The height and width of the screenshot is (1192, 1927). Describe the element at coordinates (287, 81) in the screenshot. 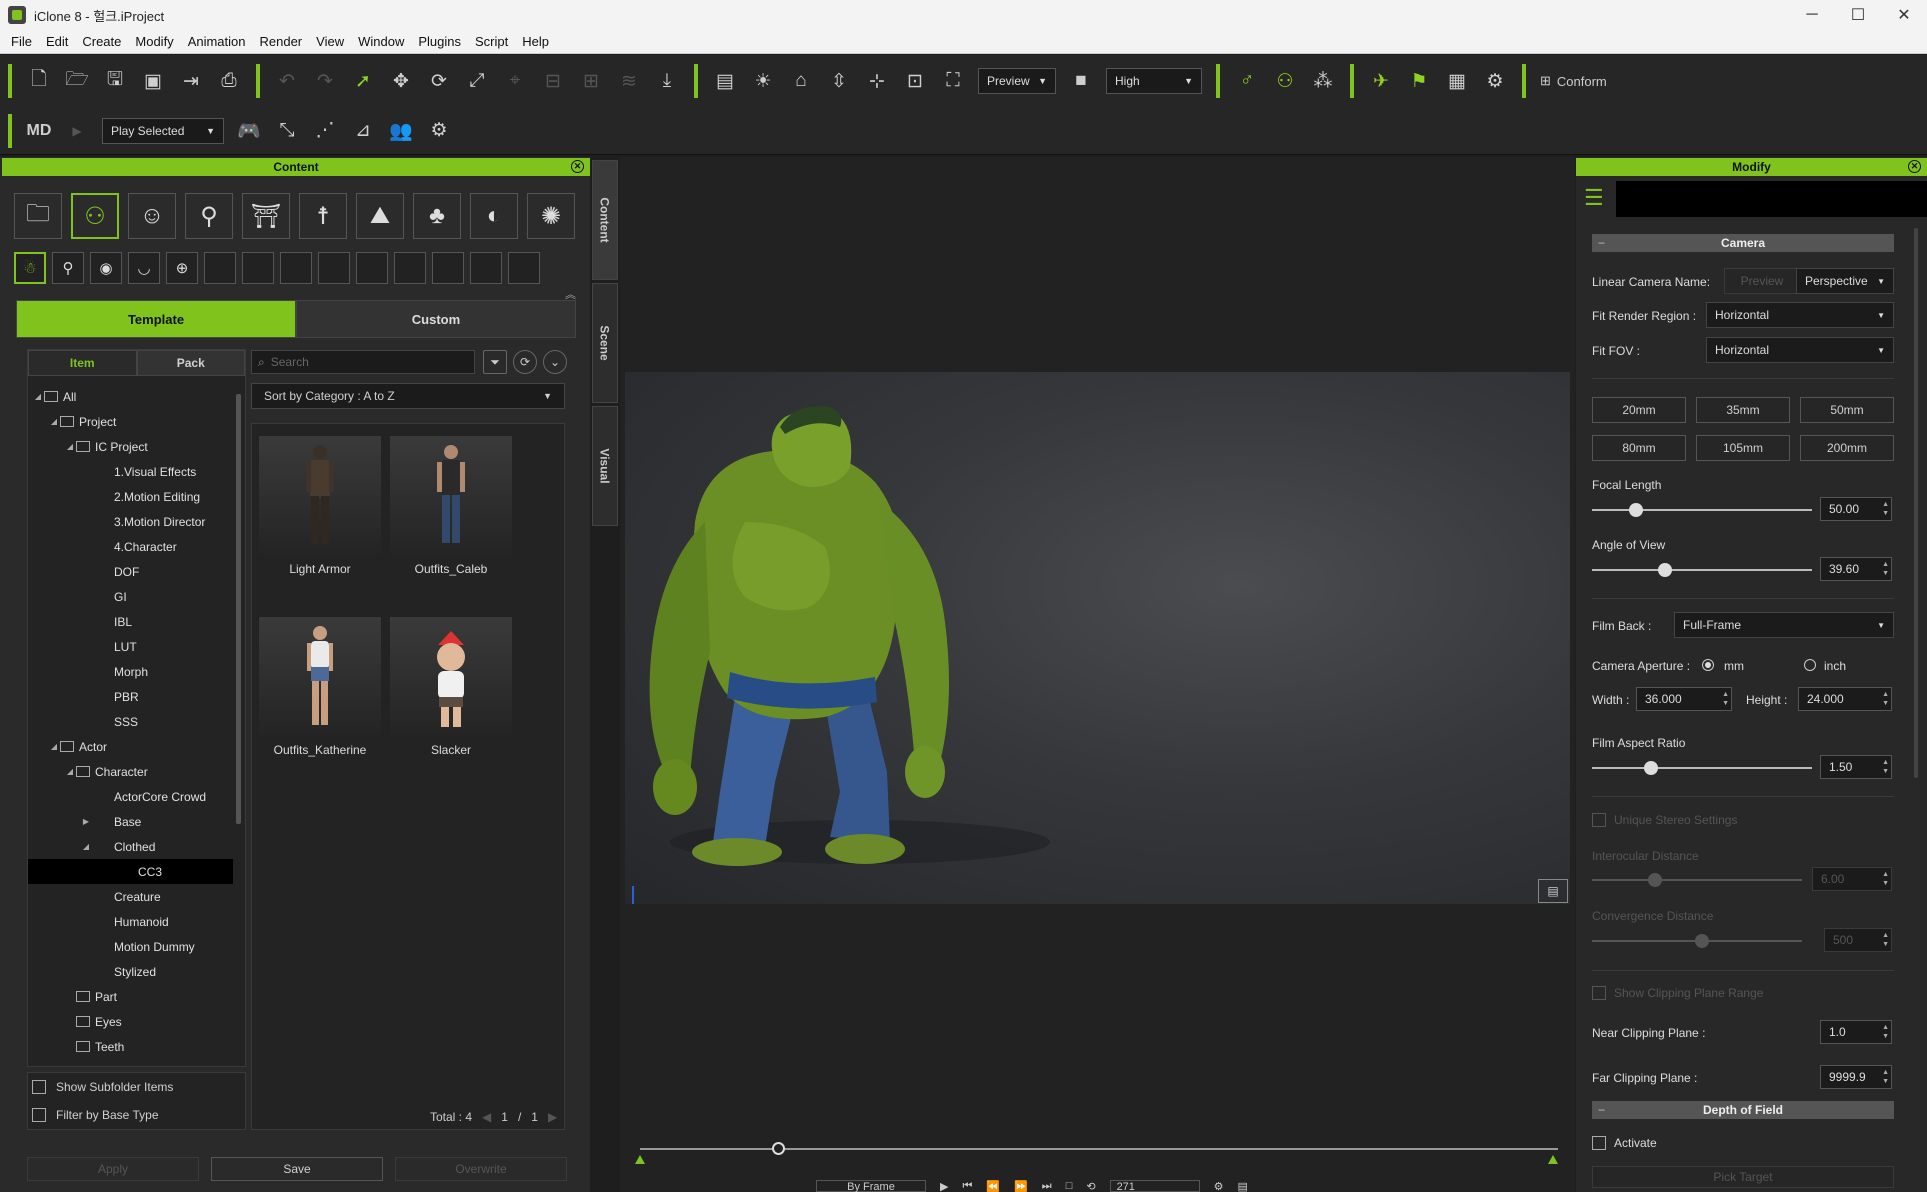

I see `undo-icon: ↶` at that location.